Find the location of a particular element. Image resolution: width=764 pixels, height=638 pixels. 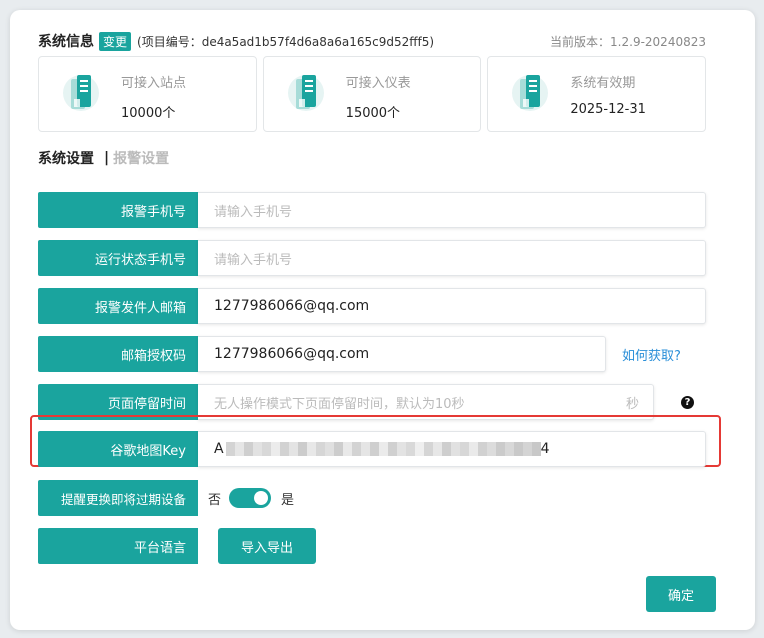

toggle-off-label: 否 is located at coordinates (215, 500).